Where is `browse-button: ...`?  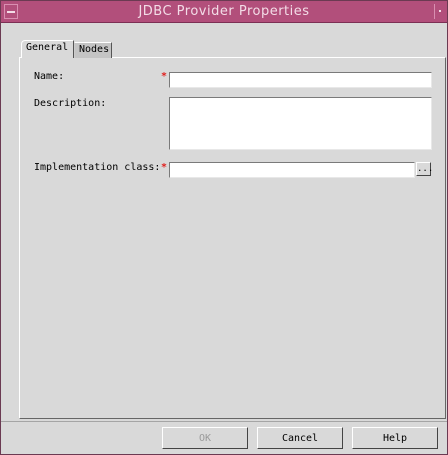 browse-button: ... is located at coordinates (424, 169).